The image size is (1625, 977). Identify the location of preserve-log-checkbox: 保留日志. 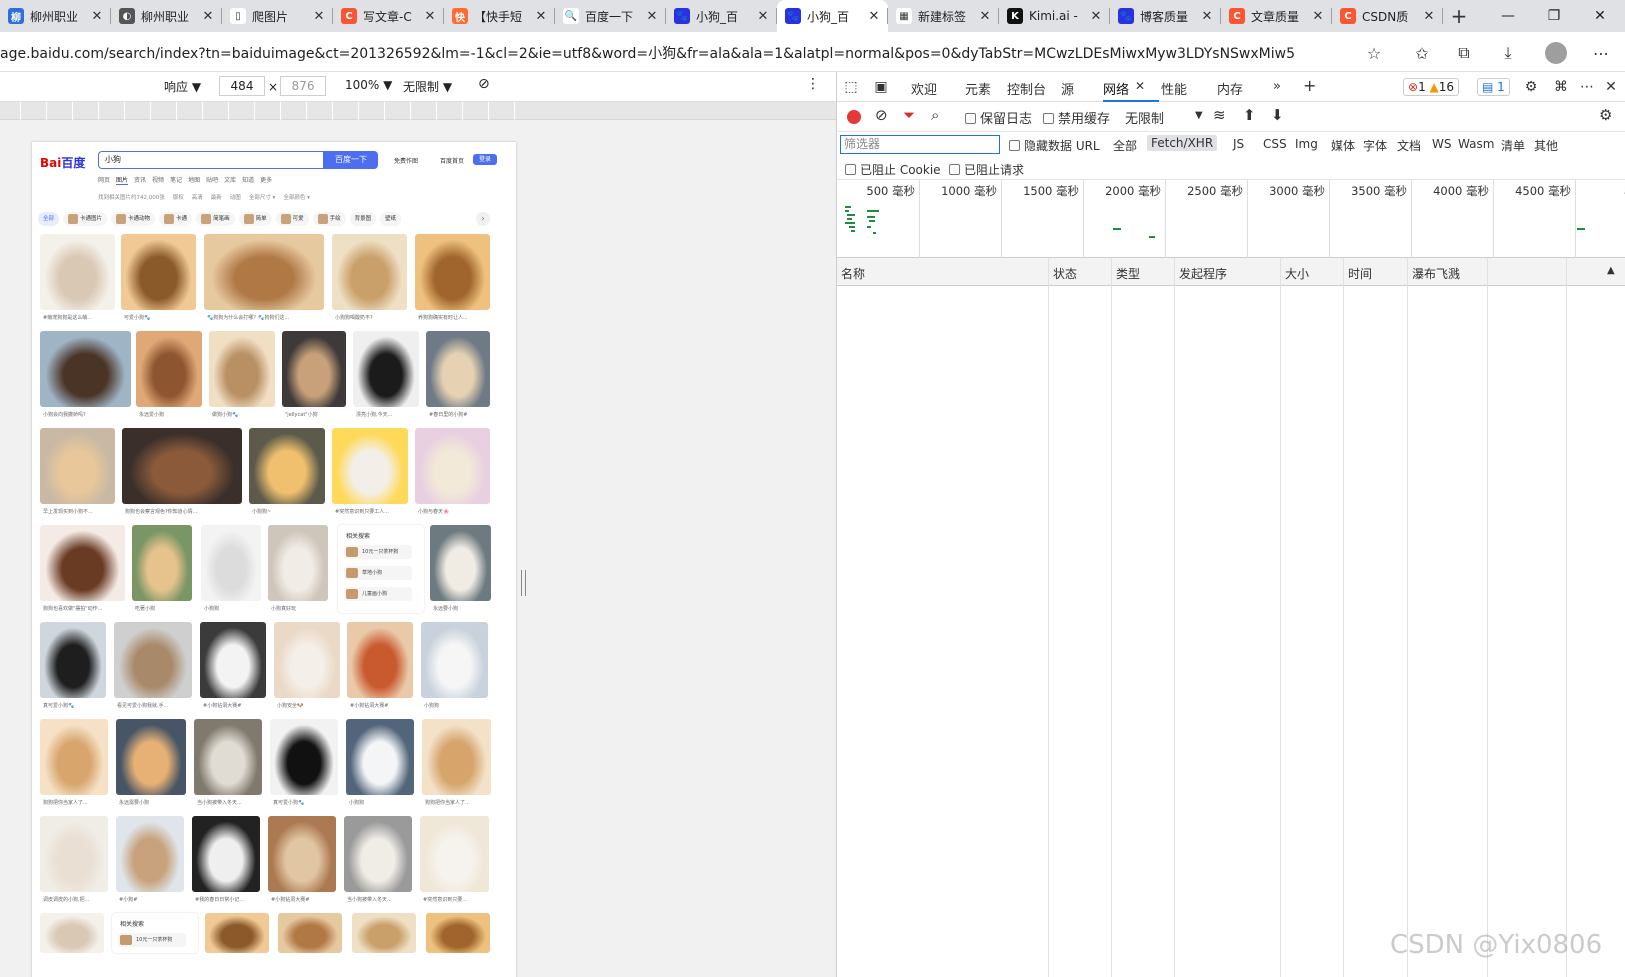
(998, 117).